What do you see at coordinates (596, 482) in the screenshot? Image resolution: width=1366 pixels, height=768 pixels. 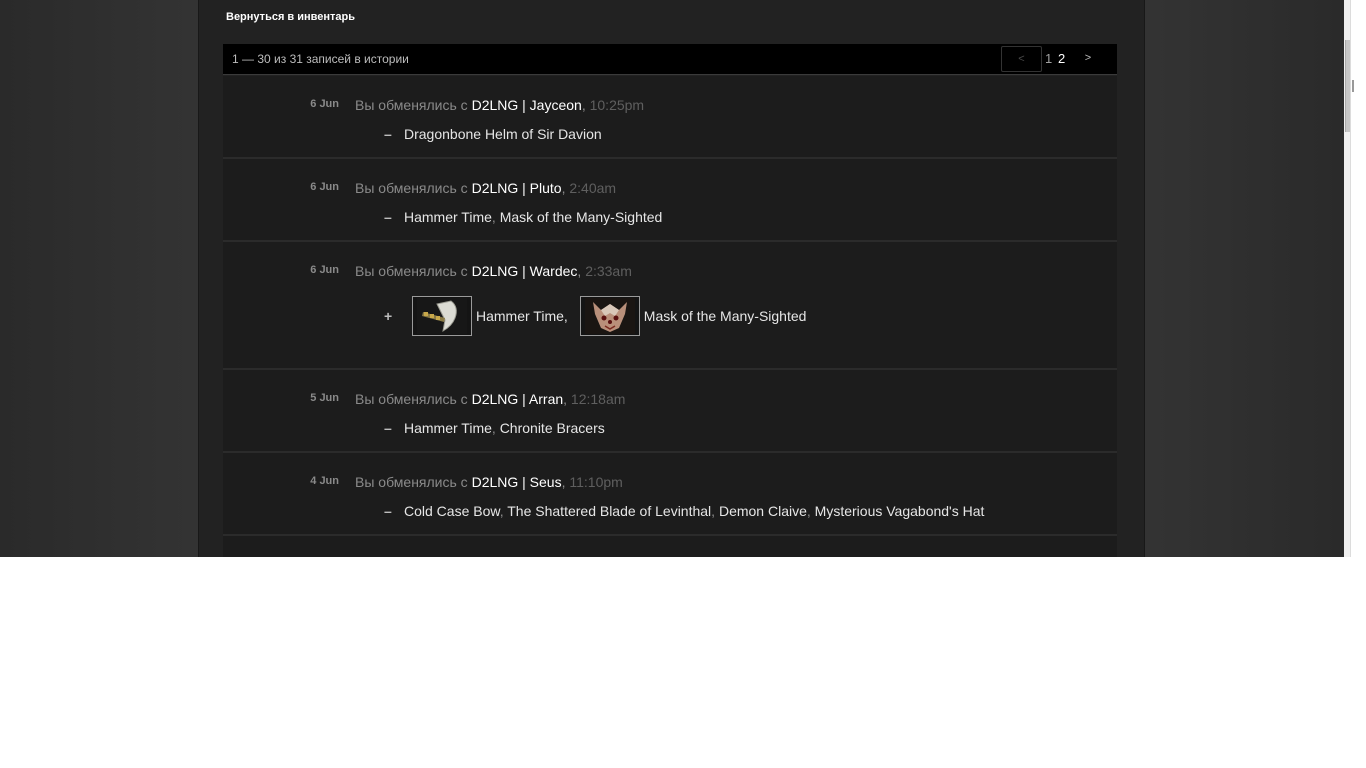 I see `trade-time: 11:10pm` at bounding box center [596, 482].